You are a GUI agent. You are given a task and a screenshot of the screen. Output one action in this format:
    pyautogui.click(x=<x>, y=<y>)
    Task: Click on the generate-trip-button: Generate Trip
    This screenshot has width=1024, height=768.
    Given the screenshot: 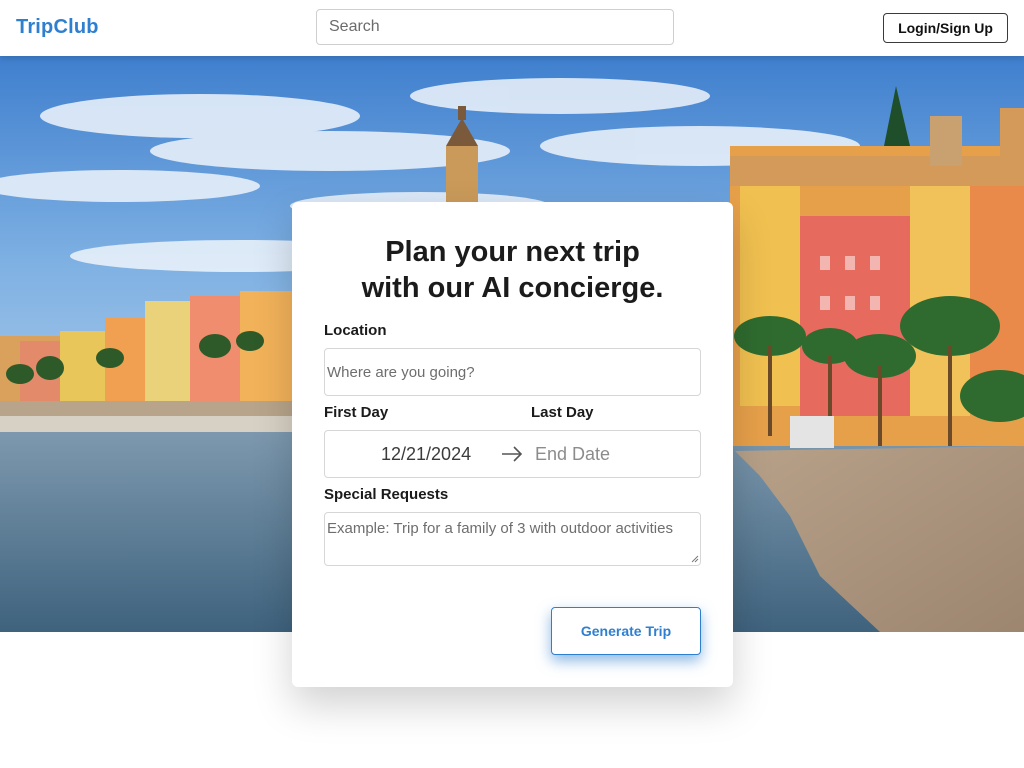 What is the action you would take?
    pyautogui.click(x=626, y=631)
    